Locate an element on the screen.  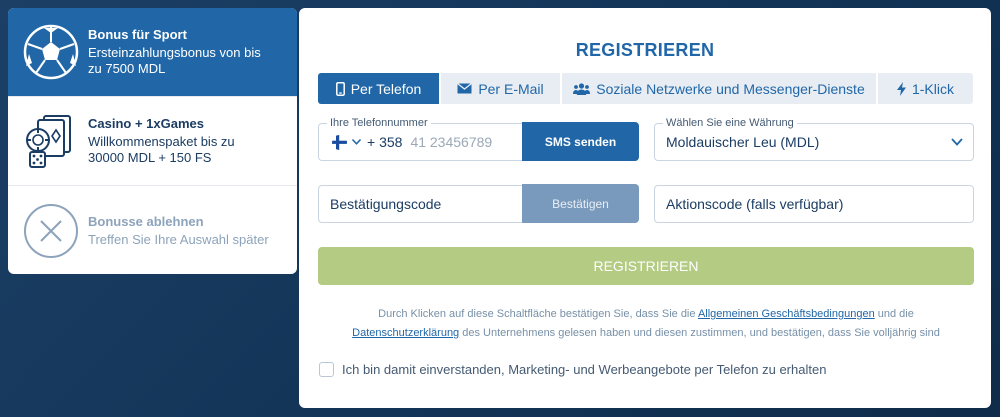
confirm-code-button: Bestätigen is located at coordinates (580, 203).